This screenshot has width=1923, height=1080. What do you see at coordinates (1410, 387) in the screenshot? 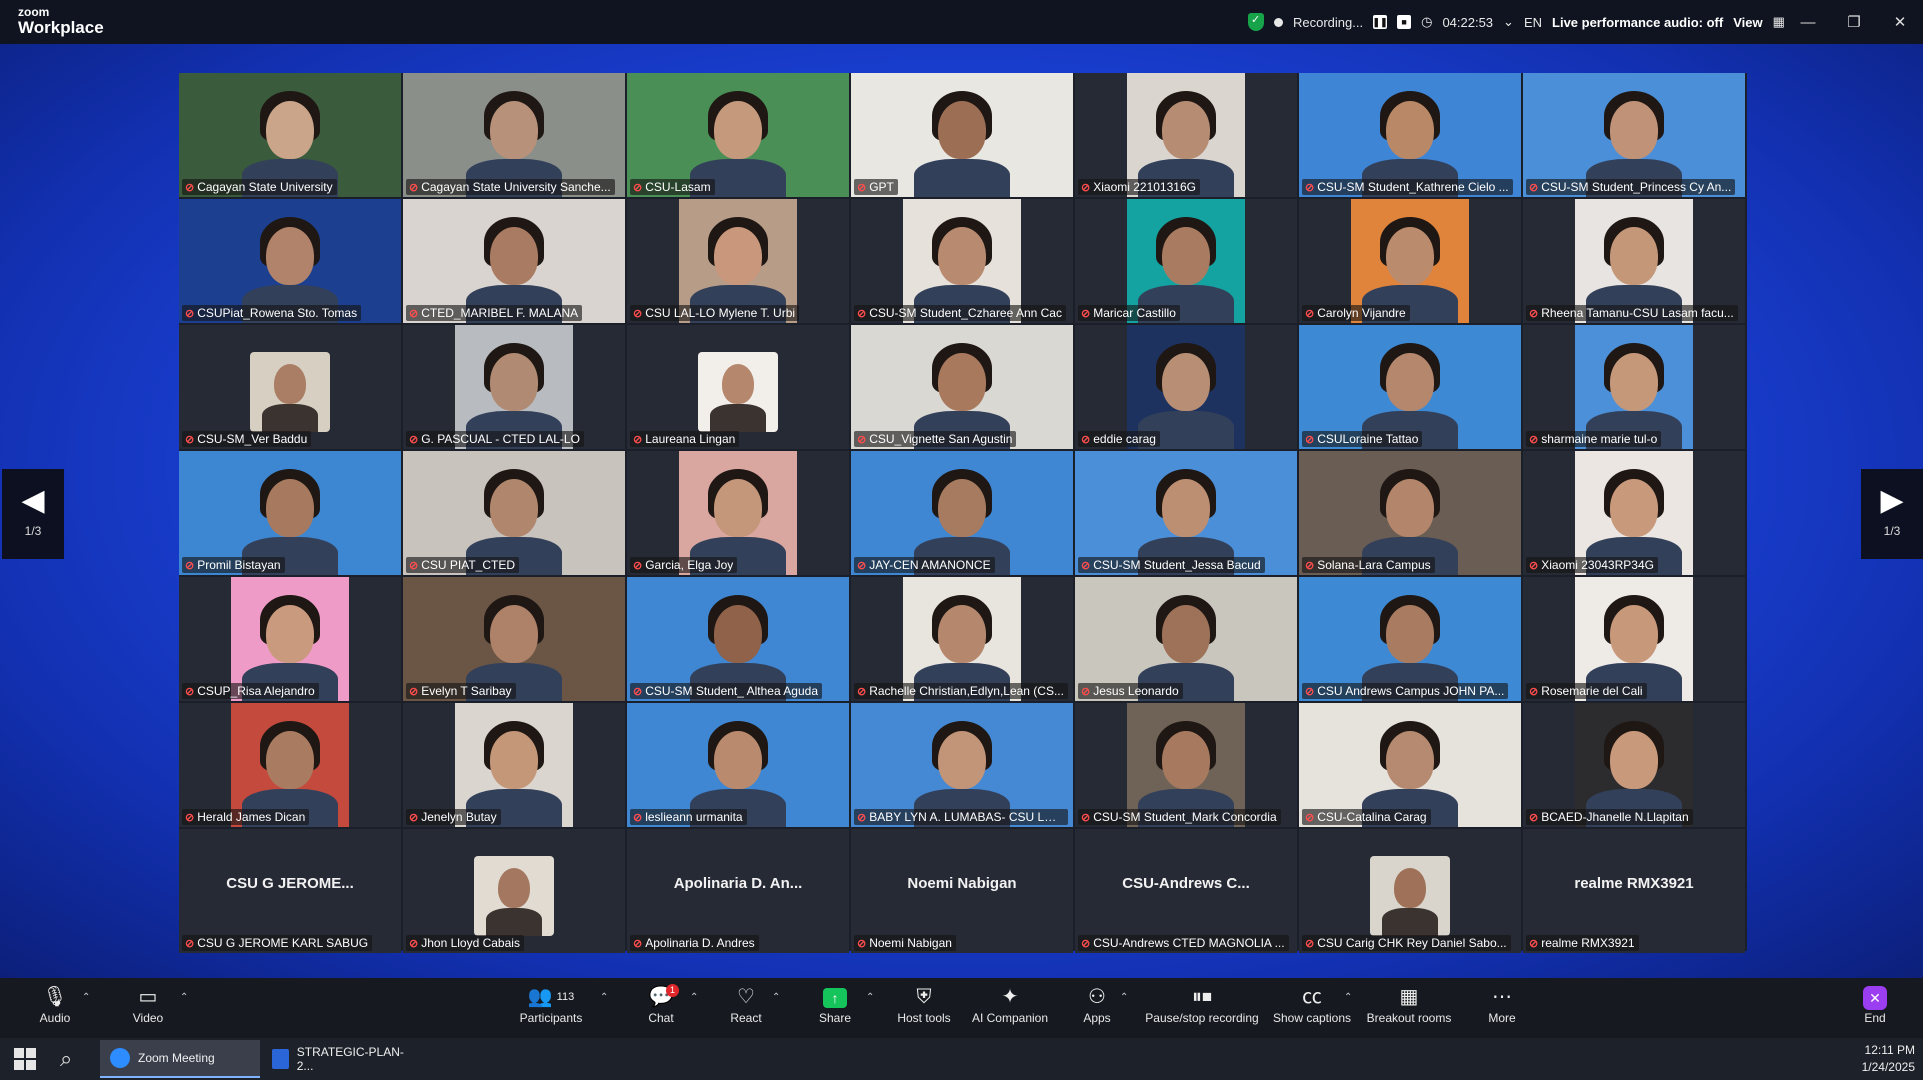
I see `participant-tile: ⊘ CSULoraine Tattao` at bounding box center [1410, 387].